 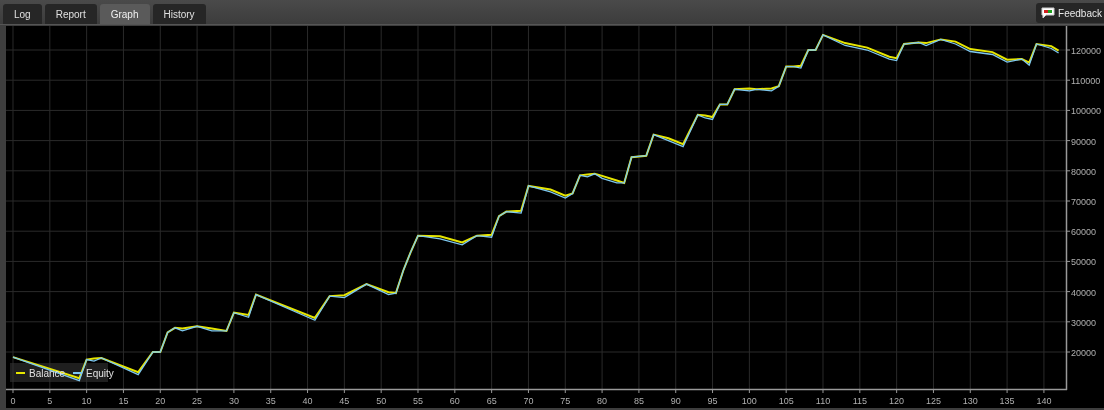 I want to click on axis-label: 130, so click(x=970, y=401).